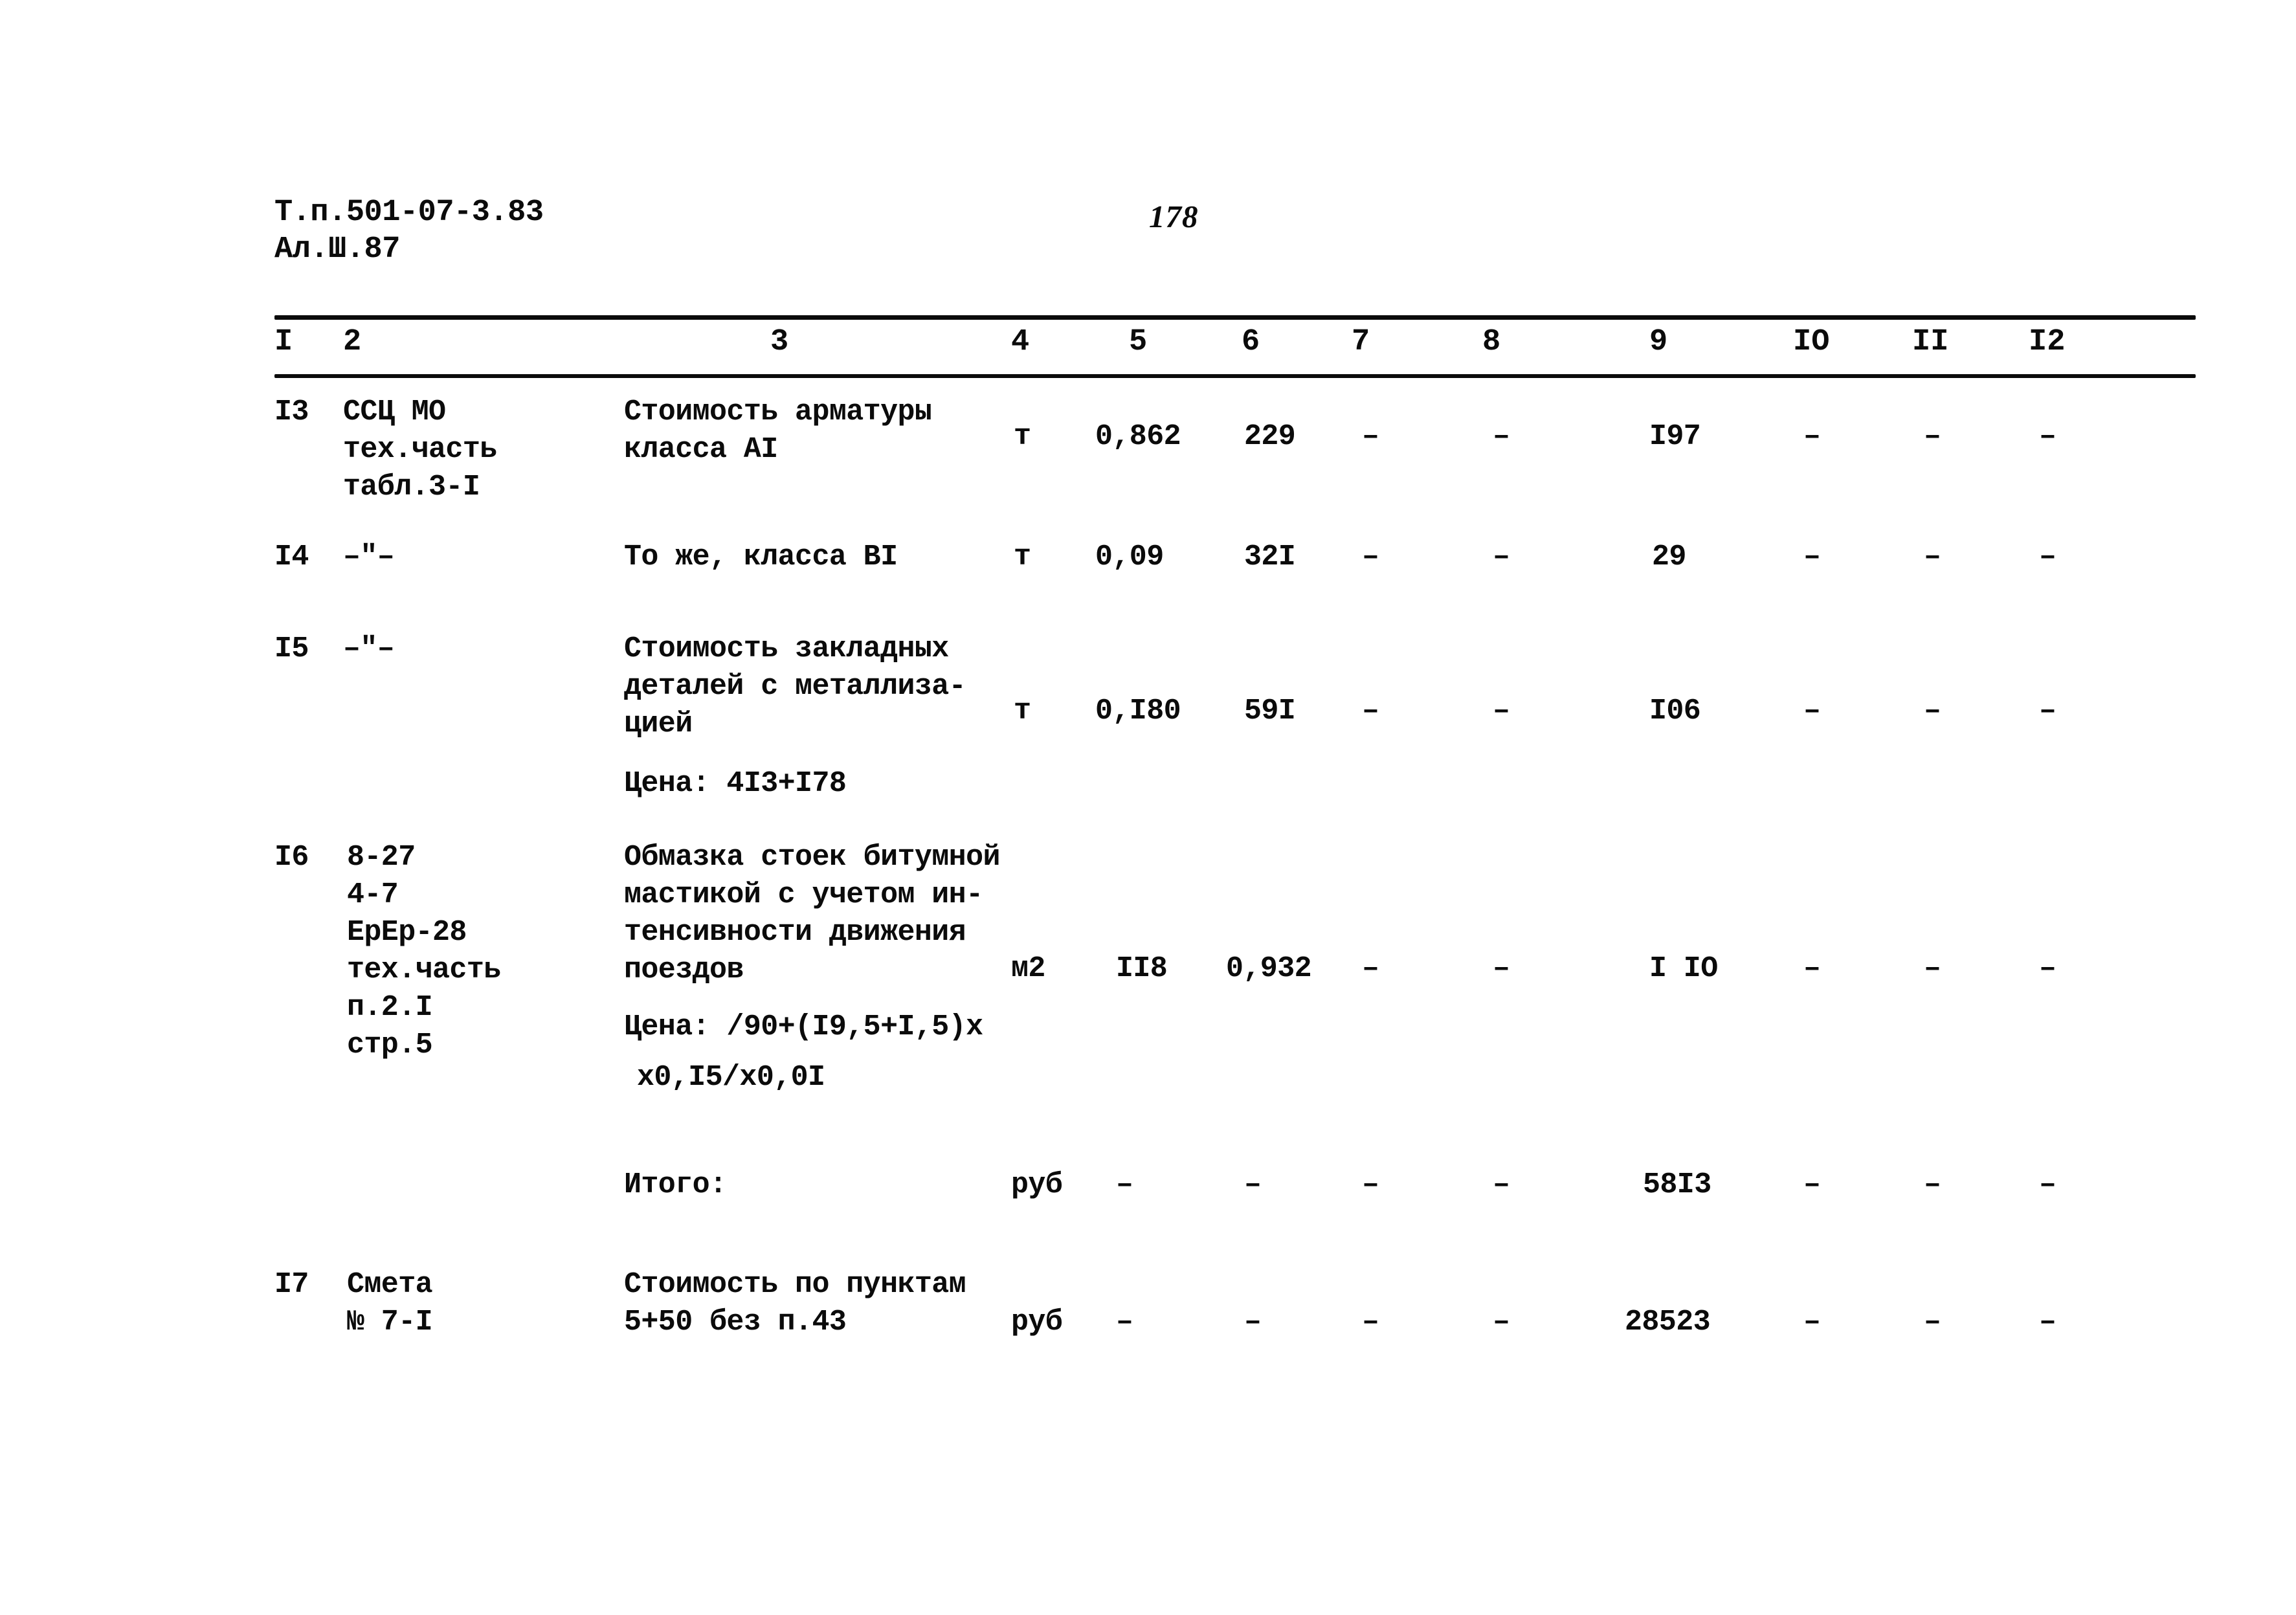  What do you see at coordinates (1142, 968) in the screenshot?
I see `row-value-5: II8` at bounding box center [1142, 968].